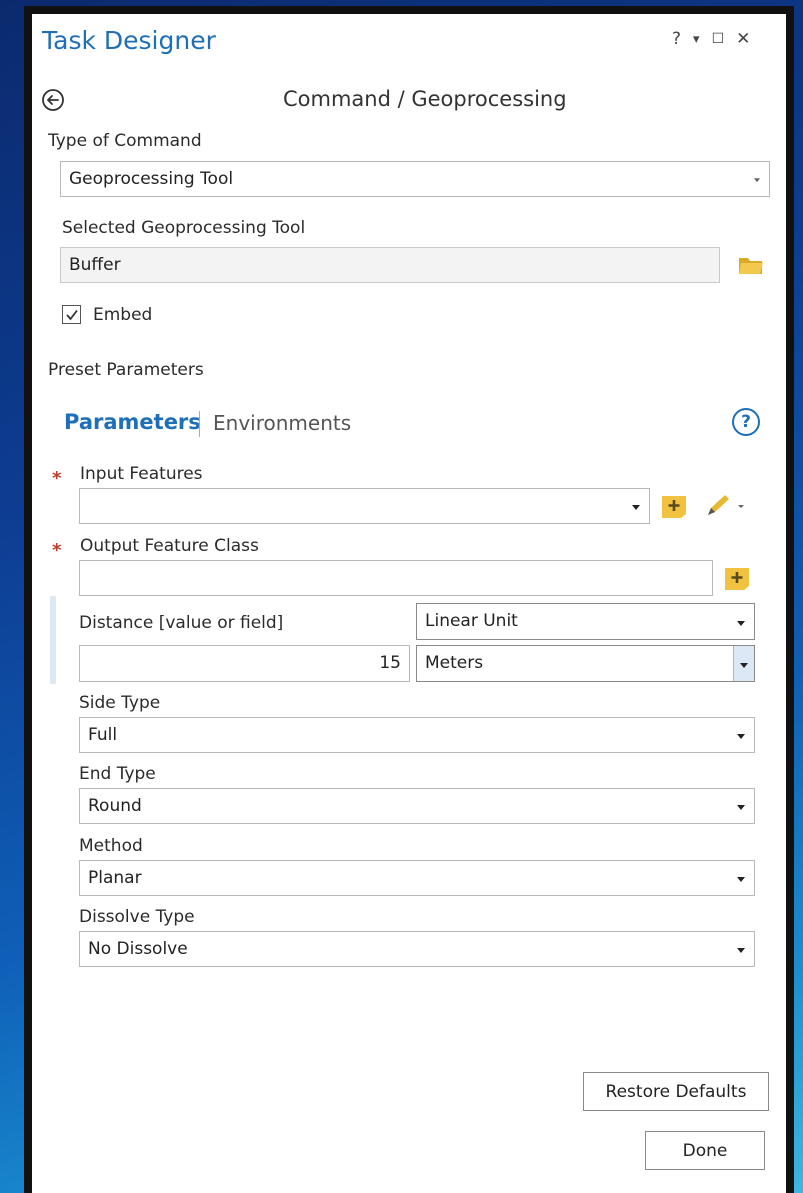  I want to click on pin-dropdown-icon: ▾, so click(696, 39).